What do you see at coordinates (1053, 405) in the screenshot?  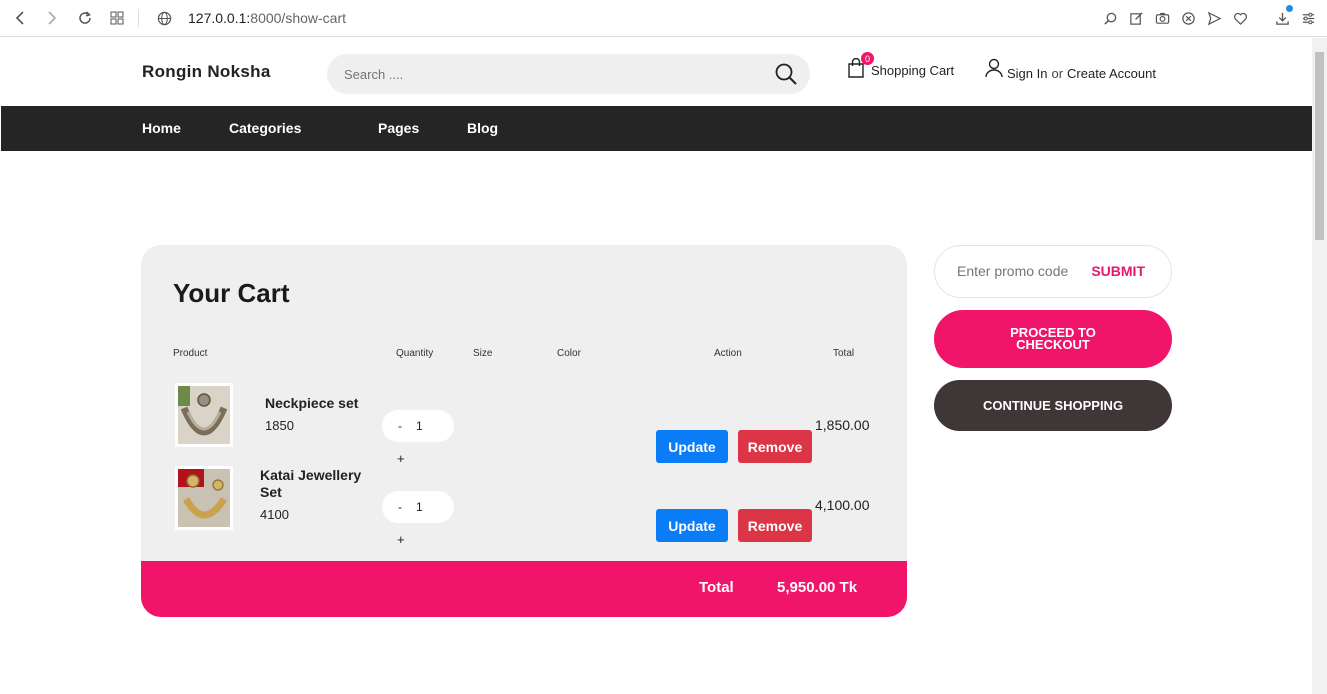 I see `continue-shopping-button: CONTINUE SHOPPING` at bounding box center [1053, 405].